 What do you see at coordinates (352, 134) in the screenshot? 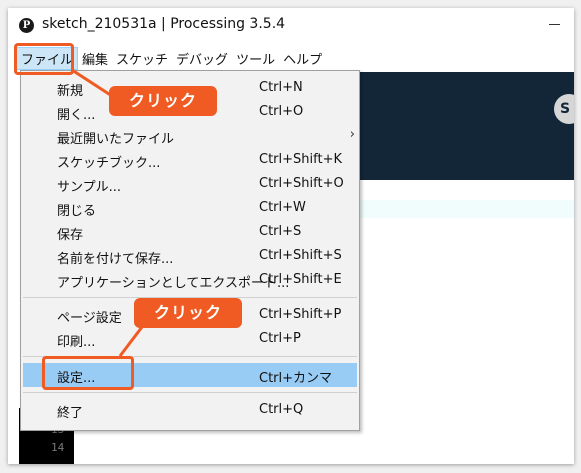
I see `chevron-right-icon: ›` at bounding box center [352, 134].